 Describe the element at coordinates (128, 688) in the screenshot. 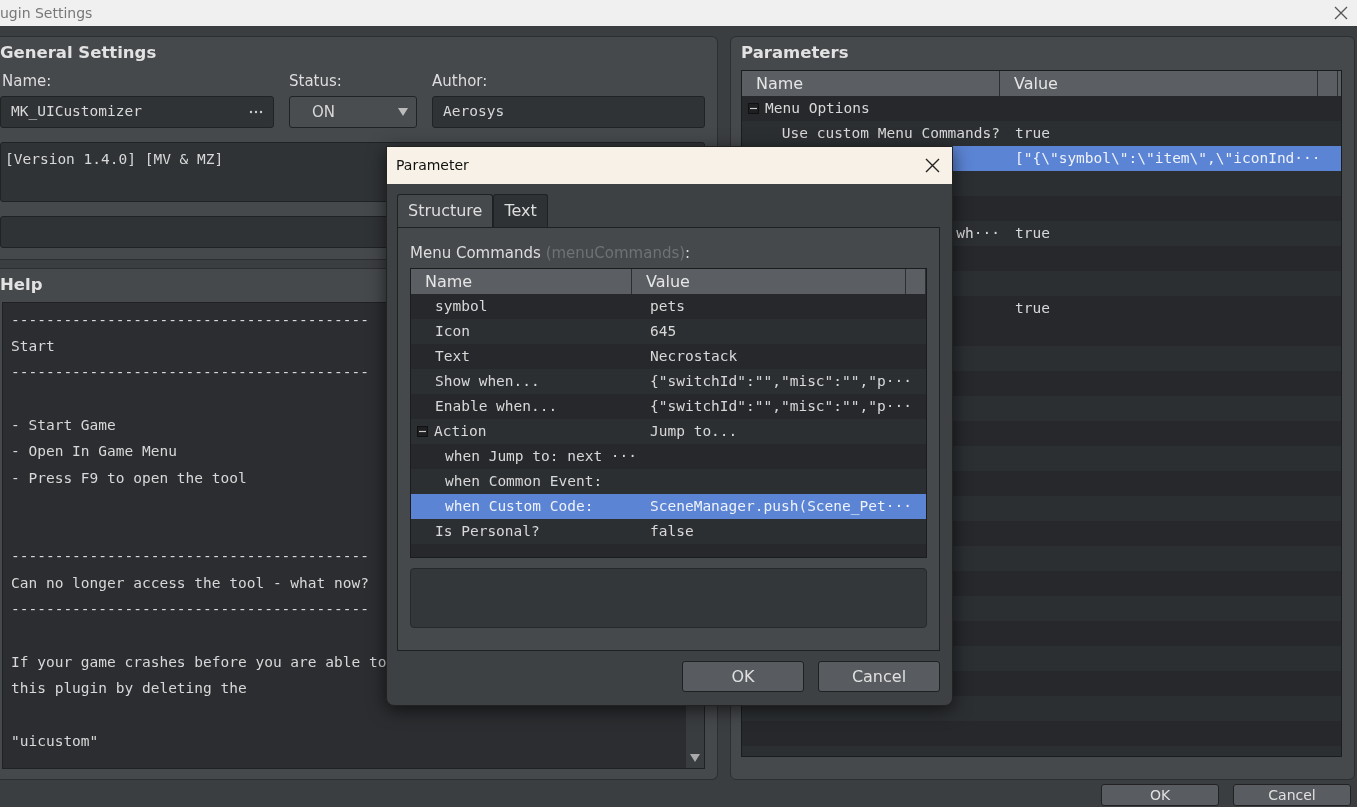

I see `help-line: this plugin by deleting the` at that location.